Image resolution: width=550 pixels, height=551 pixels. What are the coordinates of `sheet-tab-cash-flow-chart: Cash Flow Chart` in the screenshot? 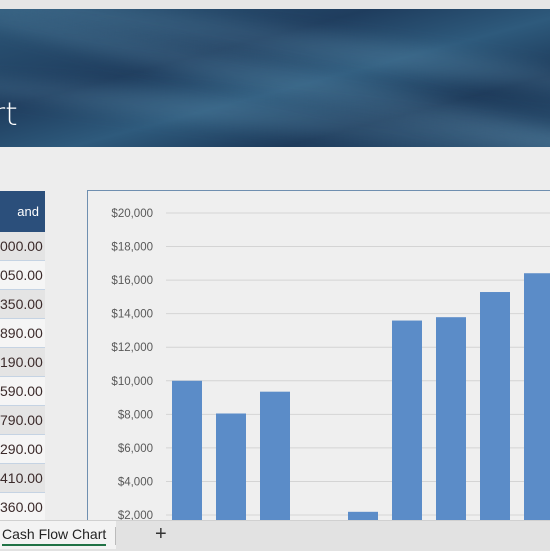 It's located at (58, 535).